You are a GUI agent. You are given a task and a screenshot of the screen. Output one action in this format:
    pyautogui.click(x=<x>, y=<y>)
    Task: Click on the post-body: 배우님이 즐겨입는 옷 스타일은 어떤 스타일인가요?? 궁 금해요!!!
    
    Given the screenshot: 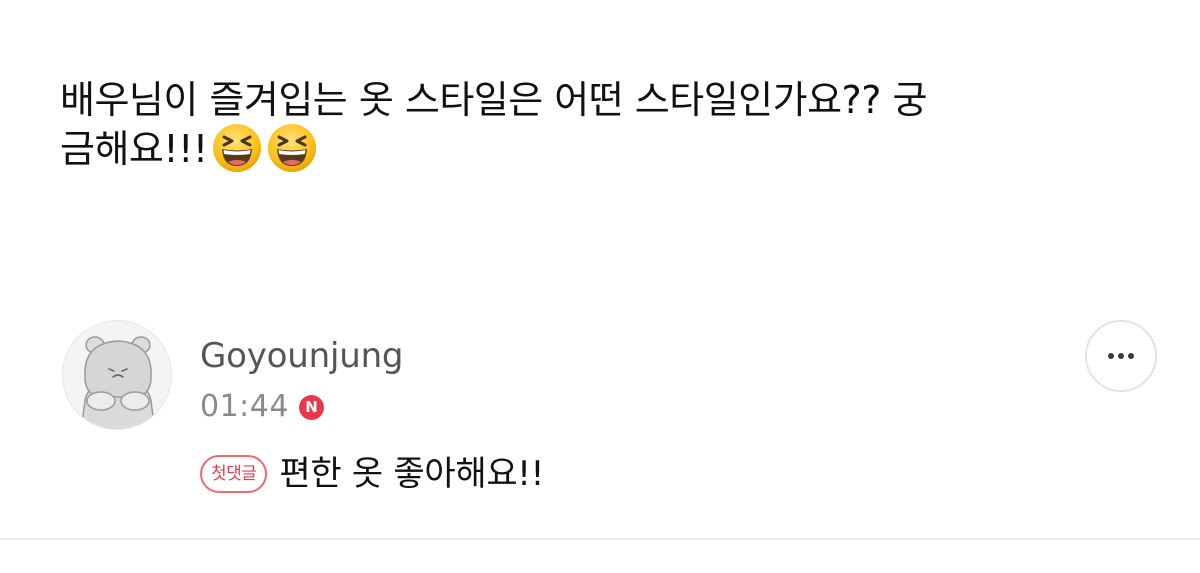 What is the action you would take?
    pyautogui.click(x=600, y=125)
    